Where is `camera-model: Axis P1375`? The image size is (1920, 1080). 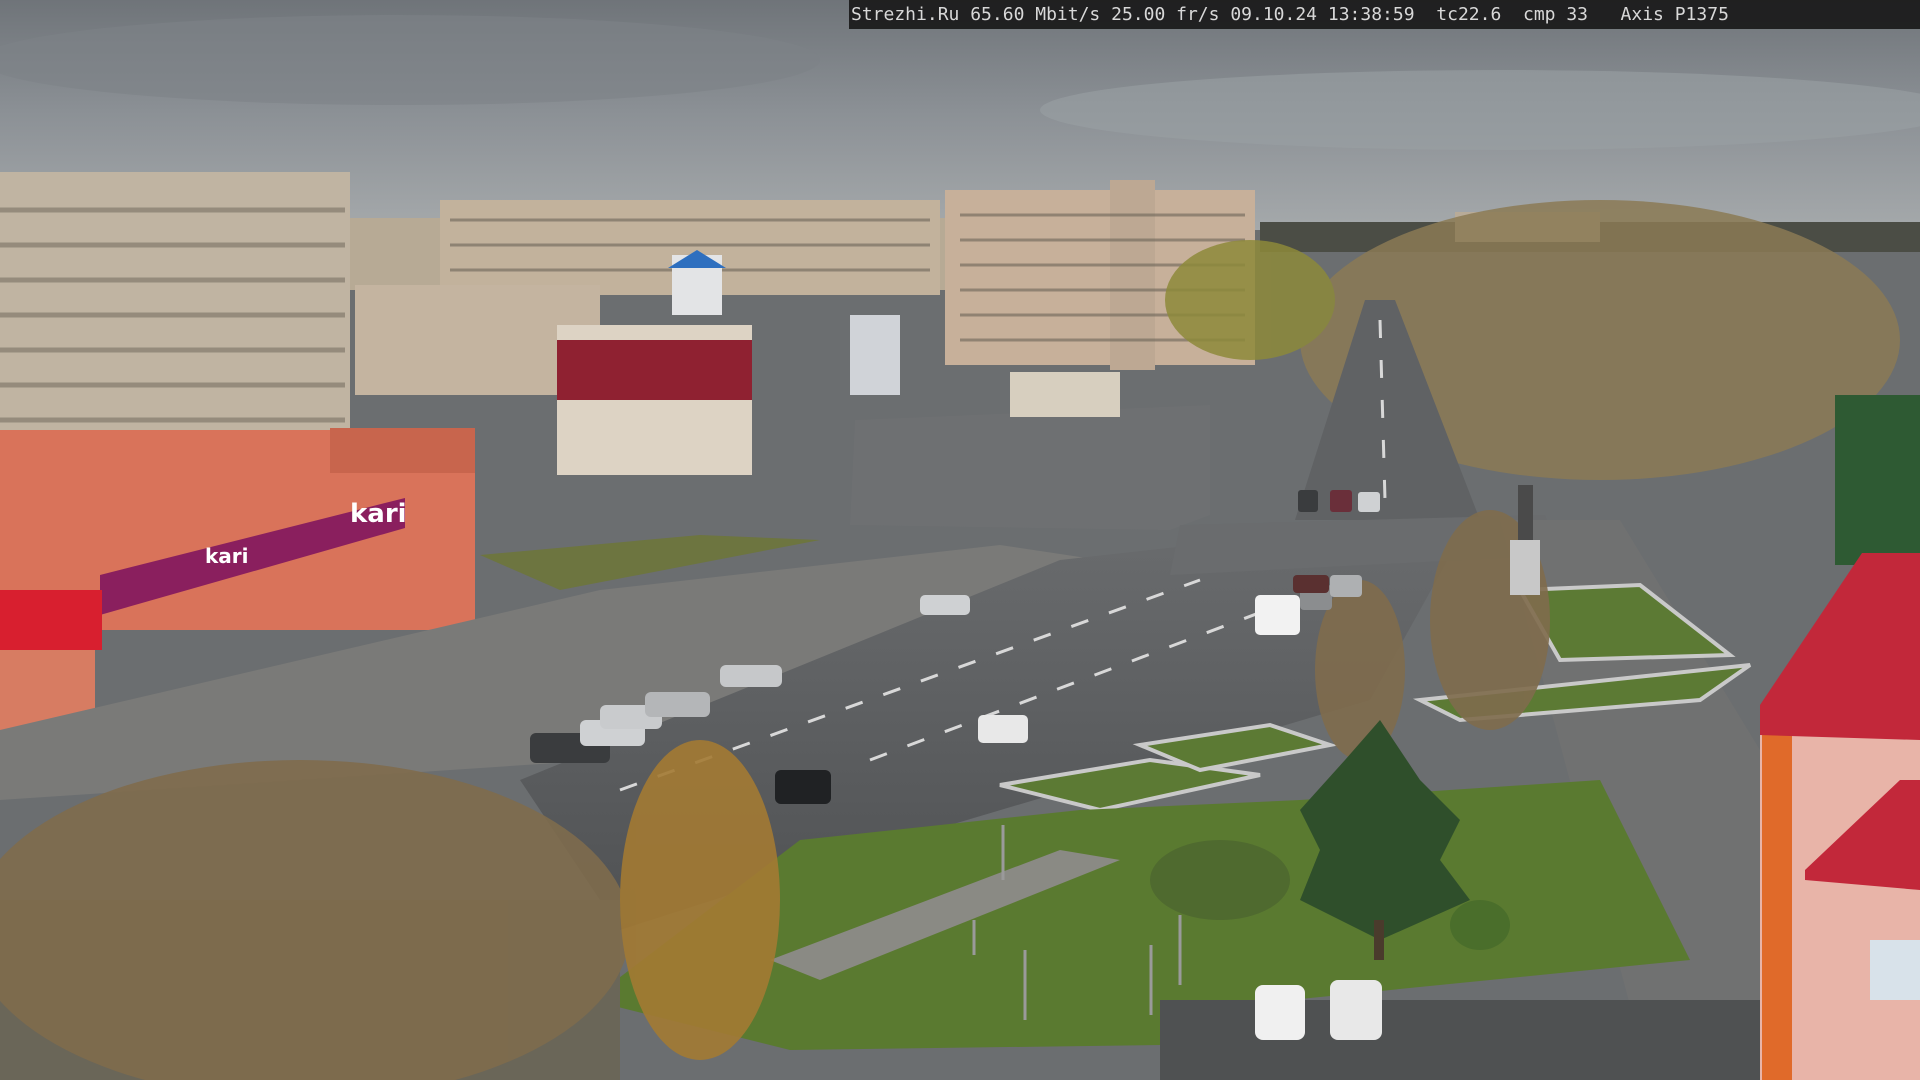 camera-model: Axis P1375 is located at coordinates (1674, 14).